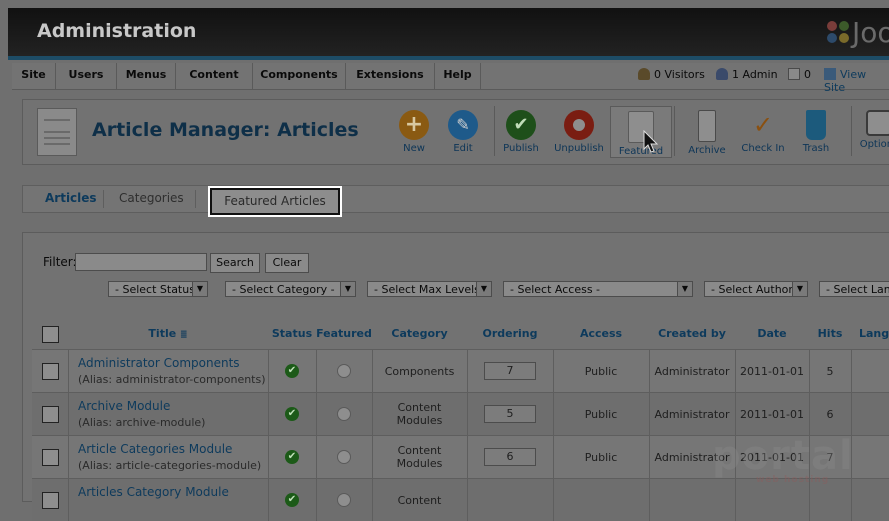  Describe the element at coordinates (870, 32) in the screenshot. I see `joomla-logo-text: Joo` at that location.